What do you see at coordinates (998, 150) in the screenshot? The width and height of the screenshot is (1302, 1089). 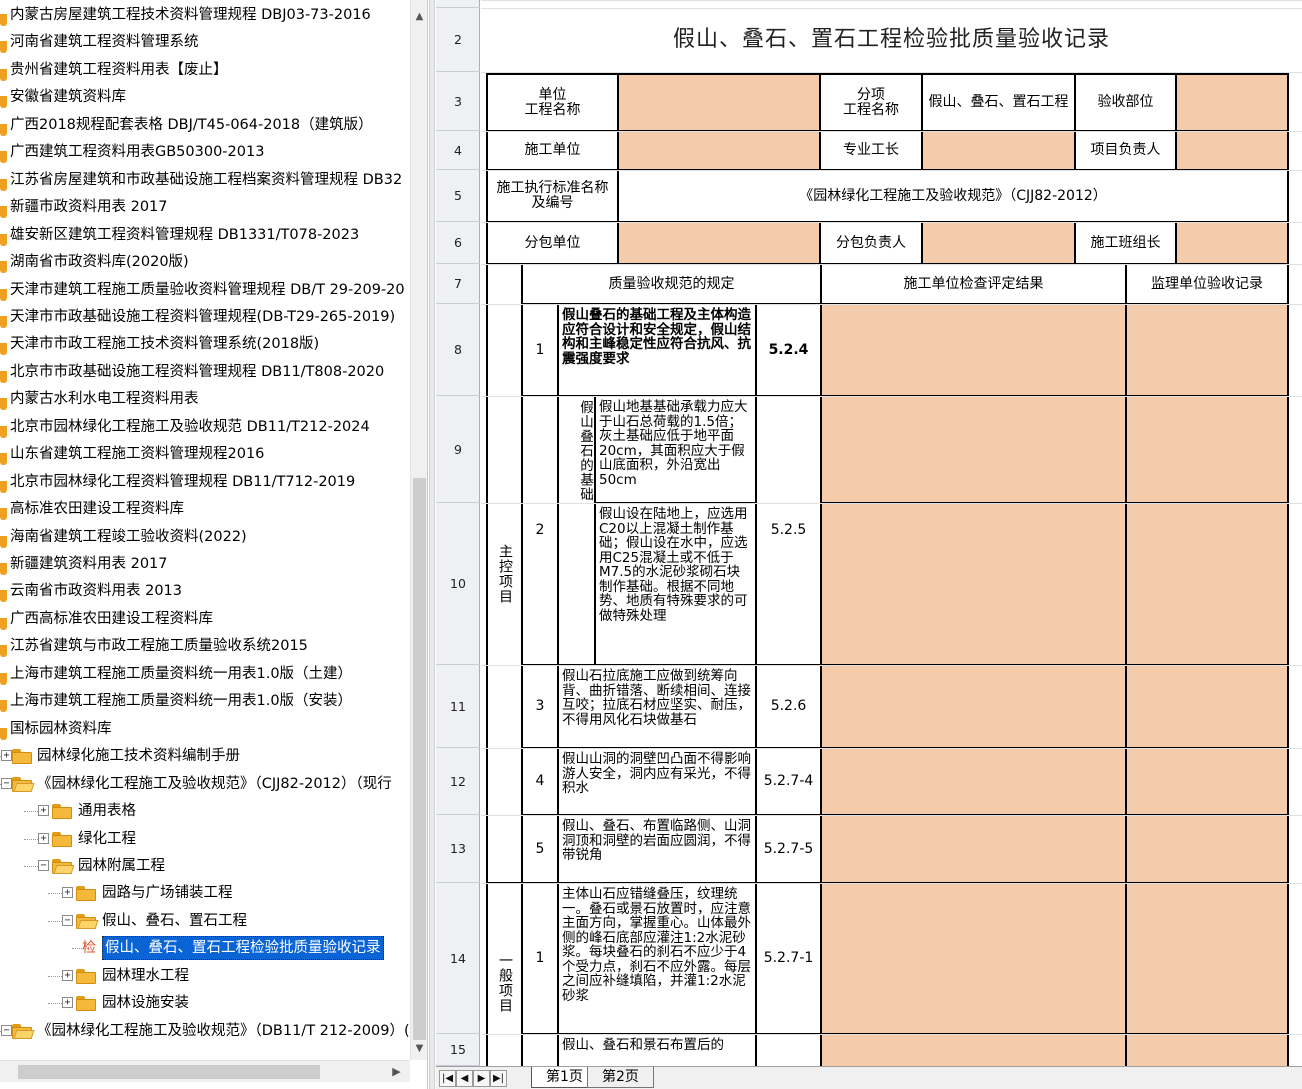 I see `foreman-value` at bounding box center [998, 150].